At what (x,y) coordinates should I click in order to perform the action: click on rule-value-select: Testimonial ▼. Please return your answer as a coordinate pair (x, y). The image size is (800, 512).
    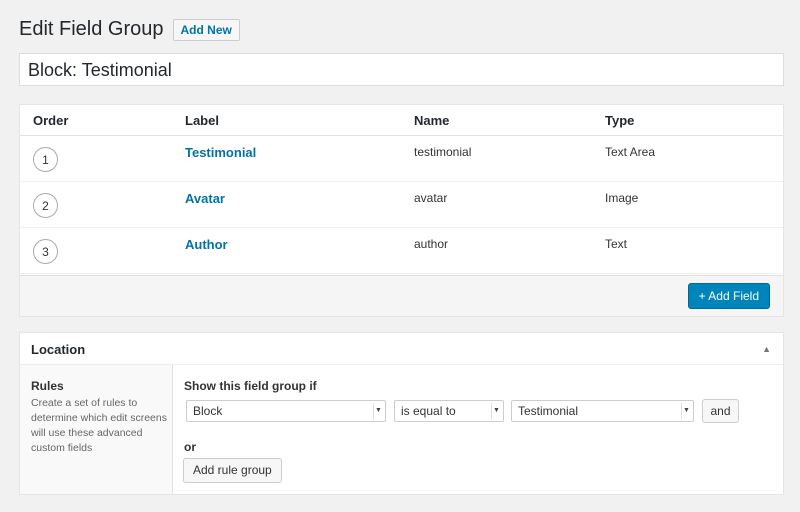
    Looking at the image, I should click on (602, 411).